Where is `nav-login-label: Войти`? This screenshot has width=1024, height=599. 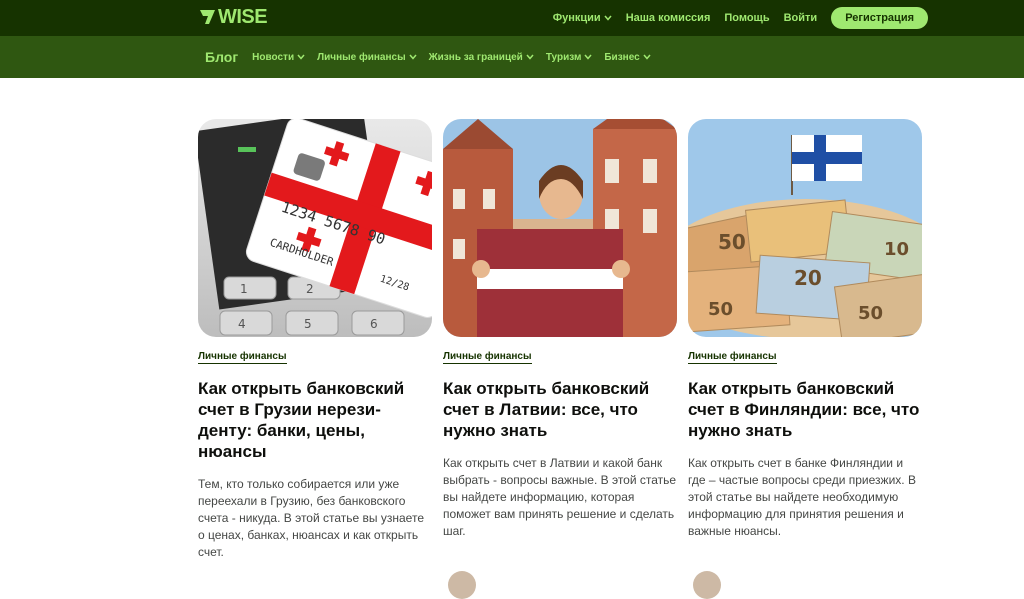
nav-login-label: Войти is located at coordinates (800, 18).